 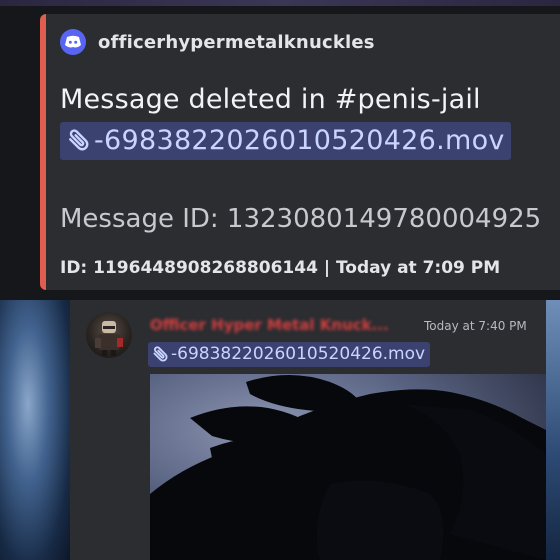 I want to click on deleted-attachment-link: -6983822026010520426.mov, so click(x=285, y=141).